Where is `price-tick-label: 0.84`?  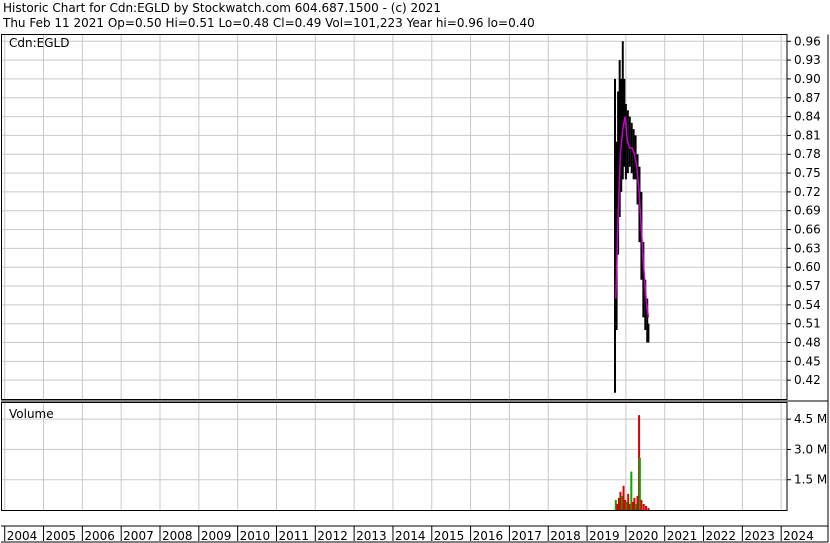 price-tick-label: 0.84 is located at coordinates (807, 117).